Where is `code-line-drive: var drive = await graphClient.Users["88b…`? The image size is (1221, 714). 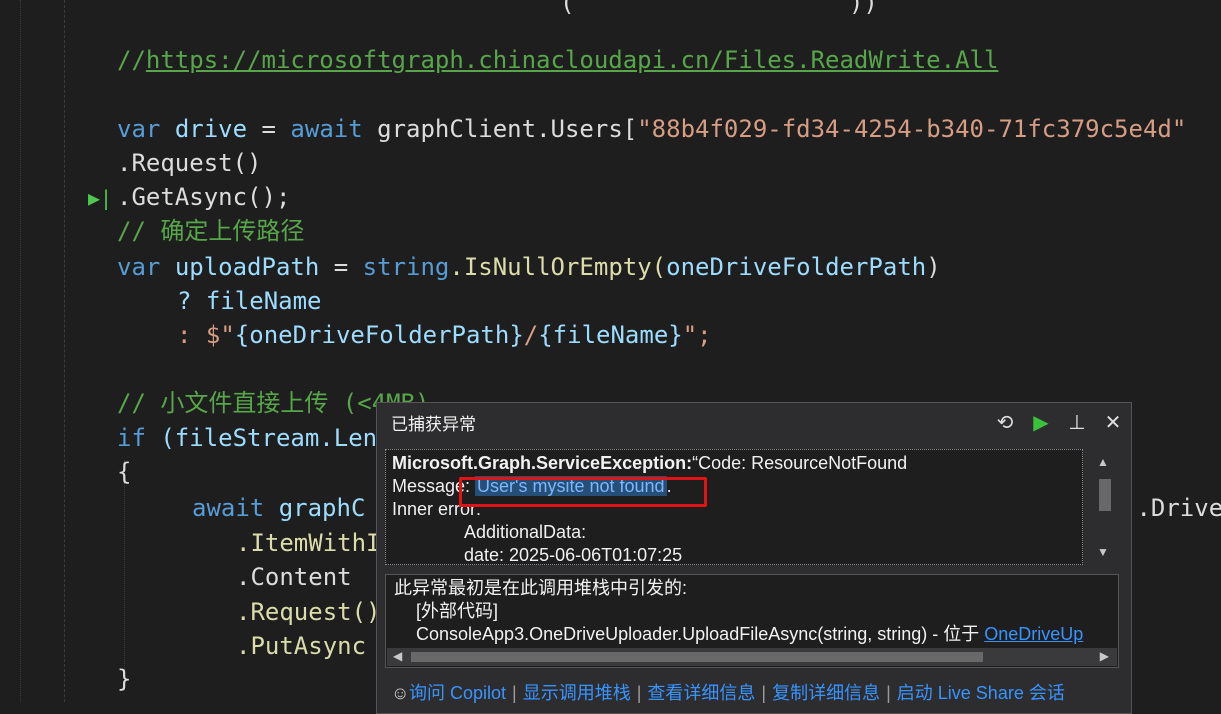 code-line-drive: var drive = await graphClient.Users["88b… is located at coordinates (651, 129).